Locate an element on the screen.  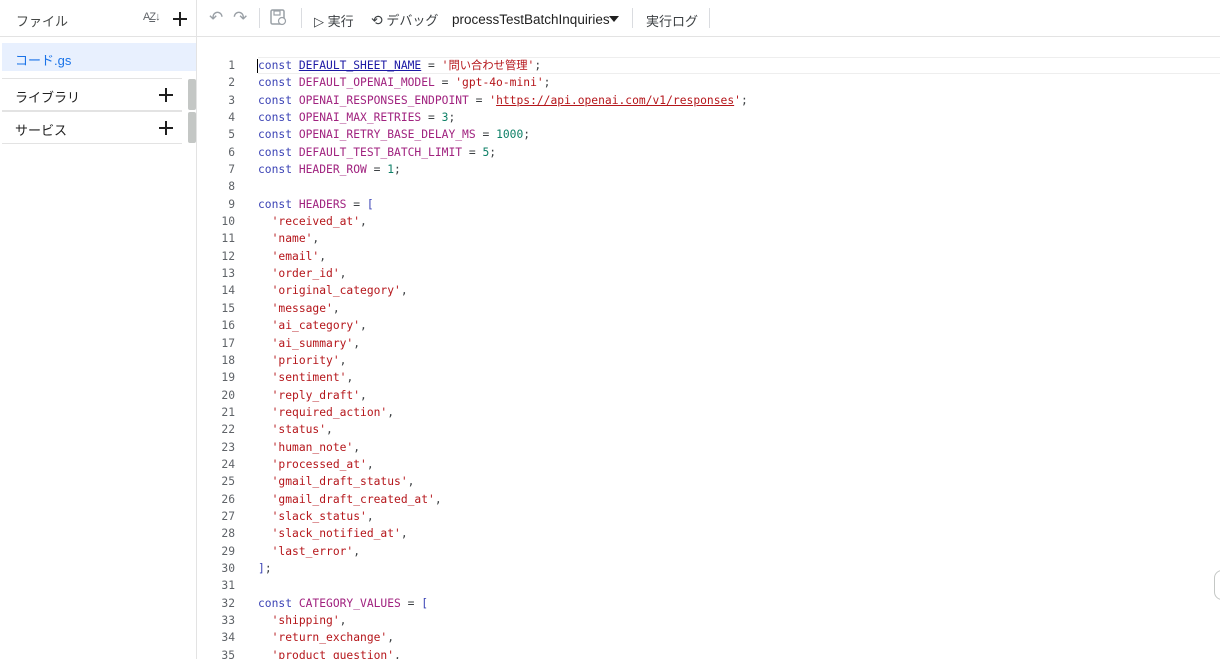
line-number: 1 is located at coordinates (231, 65).